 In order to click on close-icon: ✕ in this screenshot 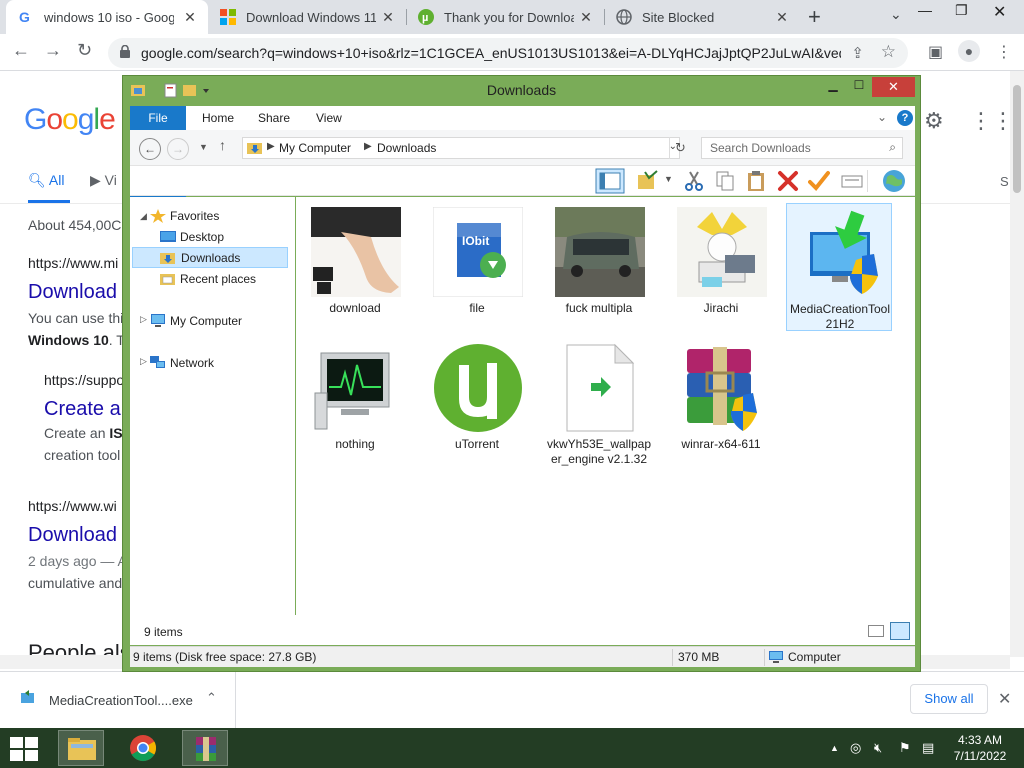, I will do `click(893, 87)`.